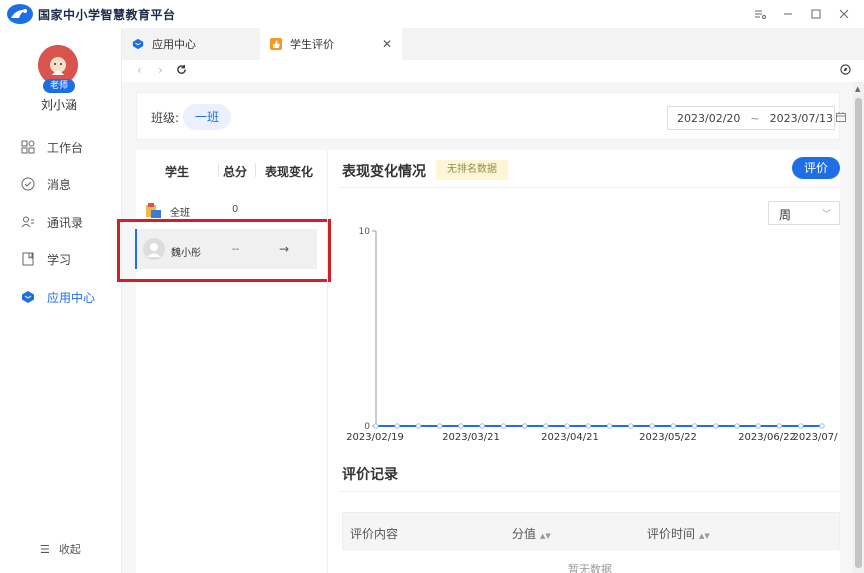  What do you see at coordinates (826, 215) in the screenshot?
I see `chevron-down-icon: ﹀` at bounding box center [826, 215].